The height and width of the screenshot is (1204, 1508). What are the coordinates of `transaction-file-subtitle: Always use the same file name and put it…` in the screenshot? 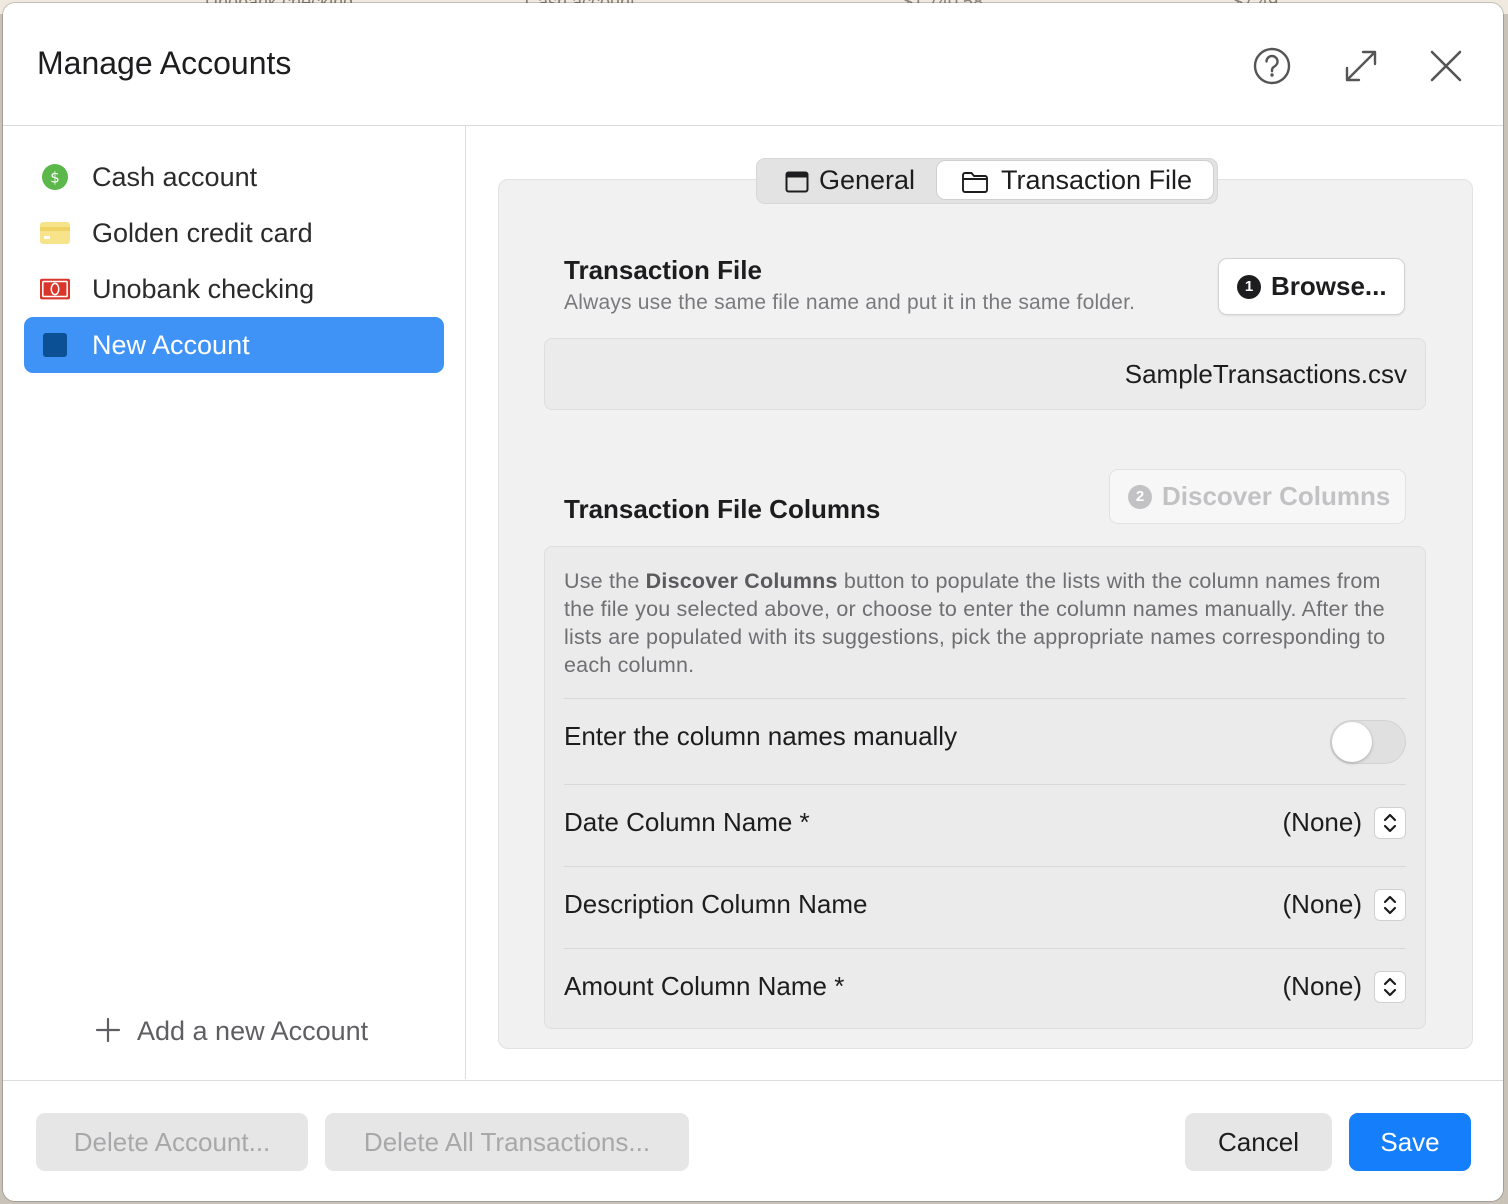 It's located at (850, 302).